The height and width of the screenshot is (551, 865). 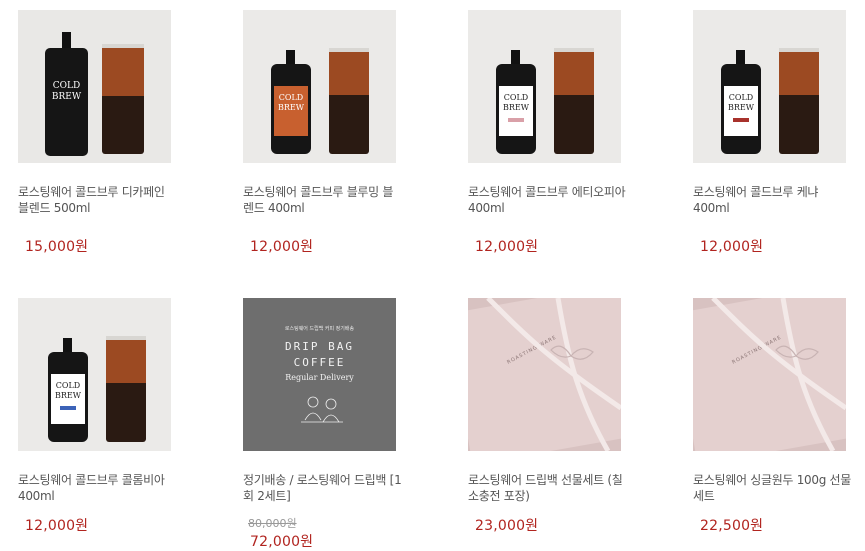 I want to click on product-name: 로스팅웨어 콜드브루 블루밍 블렌드 400ml, so click(x=323, y=200).